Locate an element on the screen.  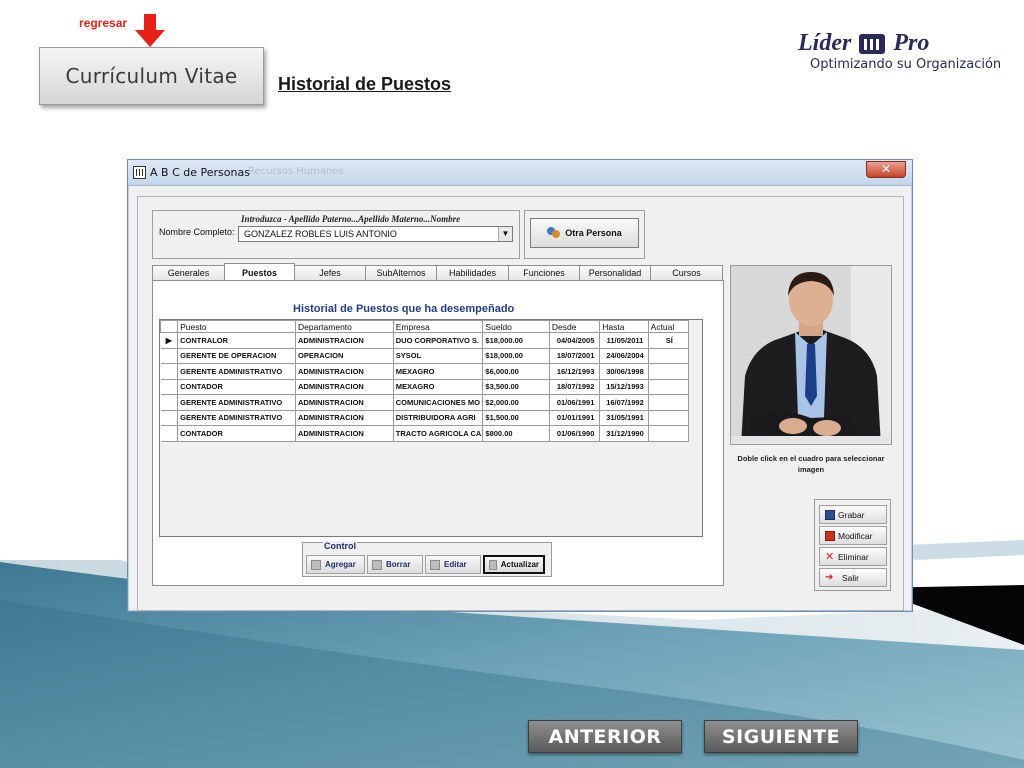
table-cell: 01/06/1991 is located at coordinates (574, 402).